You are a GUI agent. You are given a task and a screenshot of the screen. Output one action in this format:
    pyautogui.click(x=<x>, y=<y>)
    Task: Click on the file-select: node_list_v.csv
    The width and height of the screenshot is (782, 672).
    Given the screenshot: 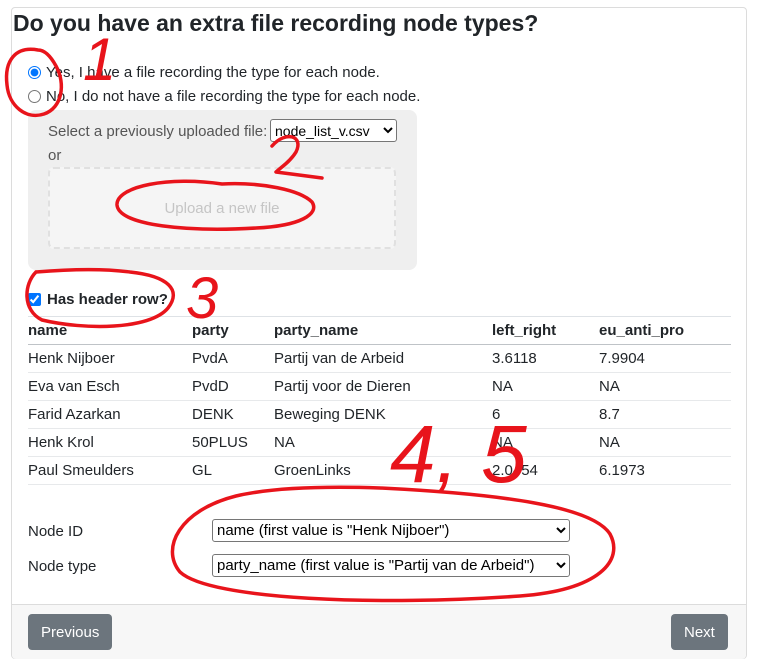 What is the action you would take?
    pyautogui.click(x=333, y=130)
    